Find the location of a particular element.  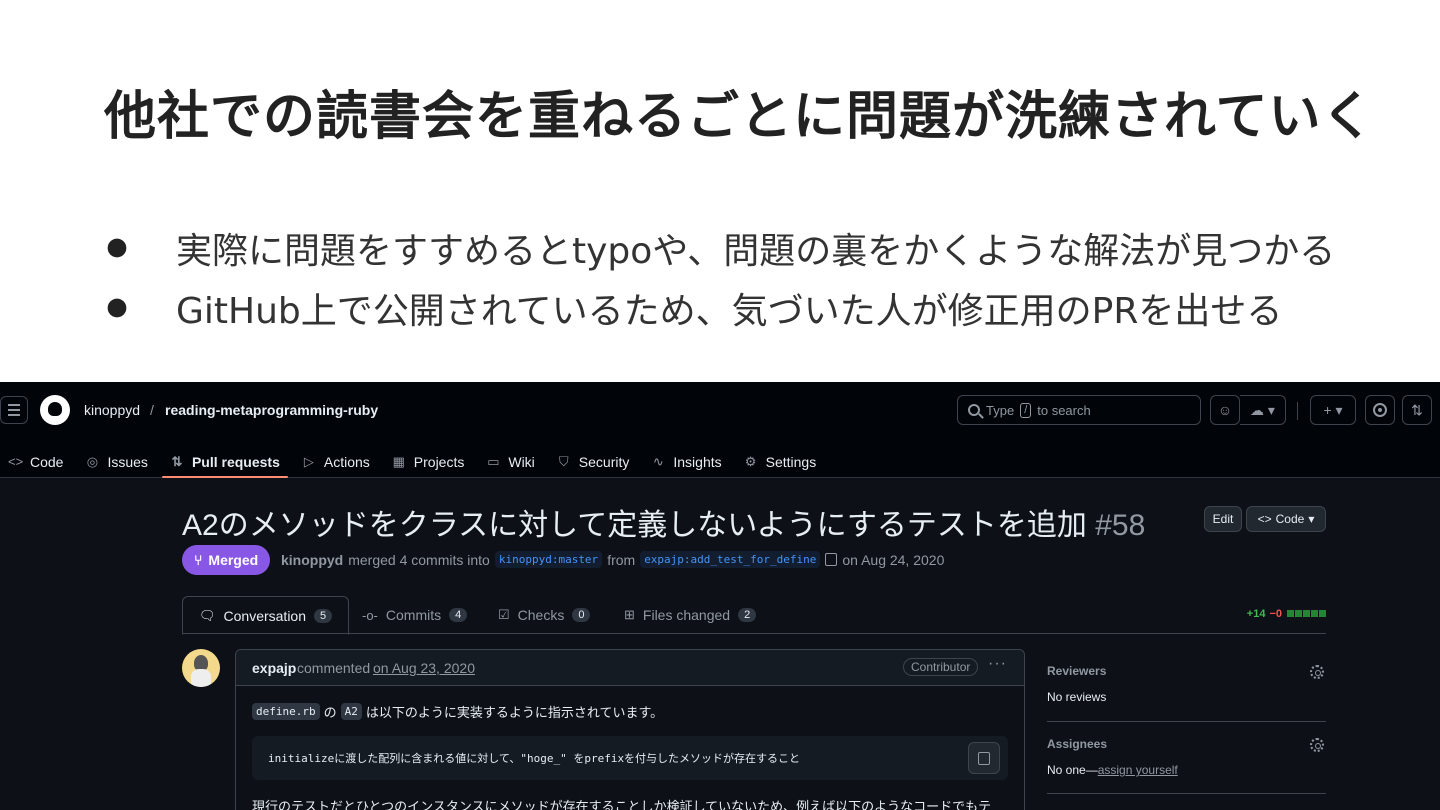

search-placeholder-suffix: to search is located at coordinates (1064, 410).